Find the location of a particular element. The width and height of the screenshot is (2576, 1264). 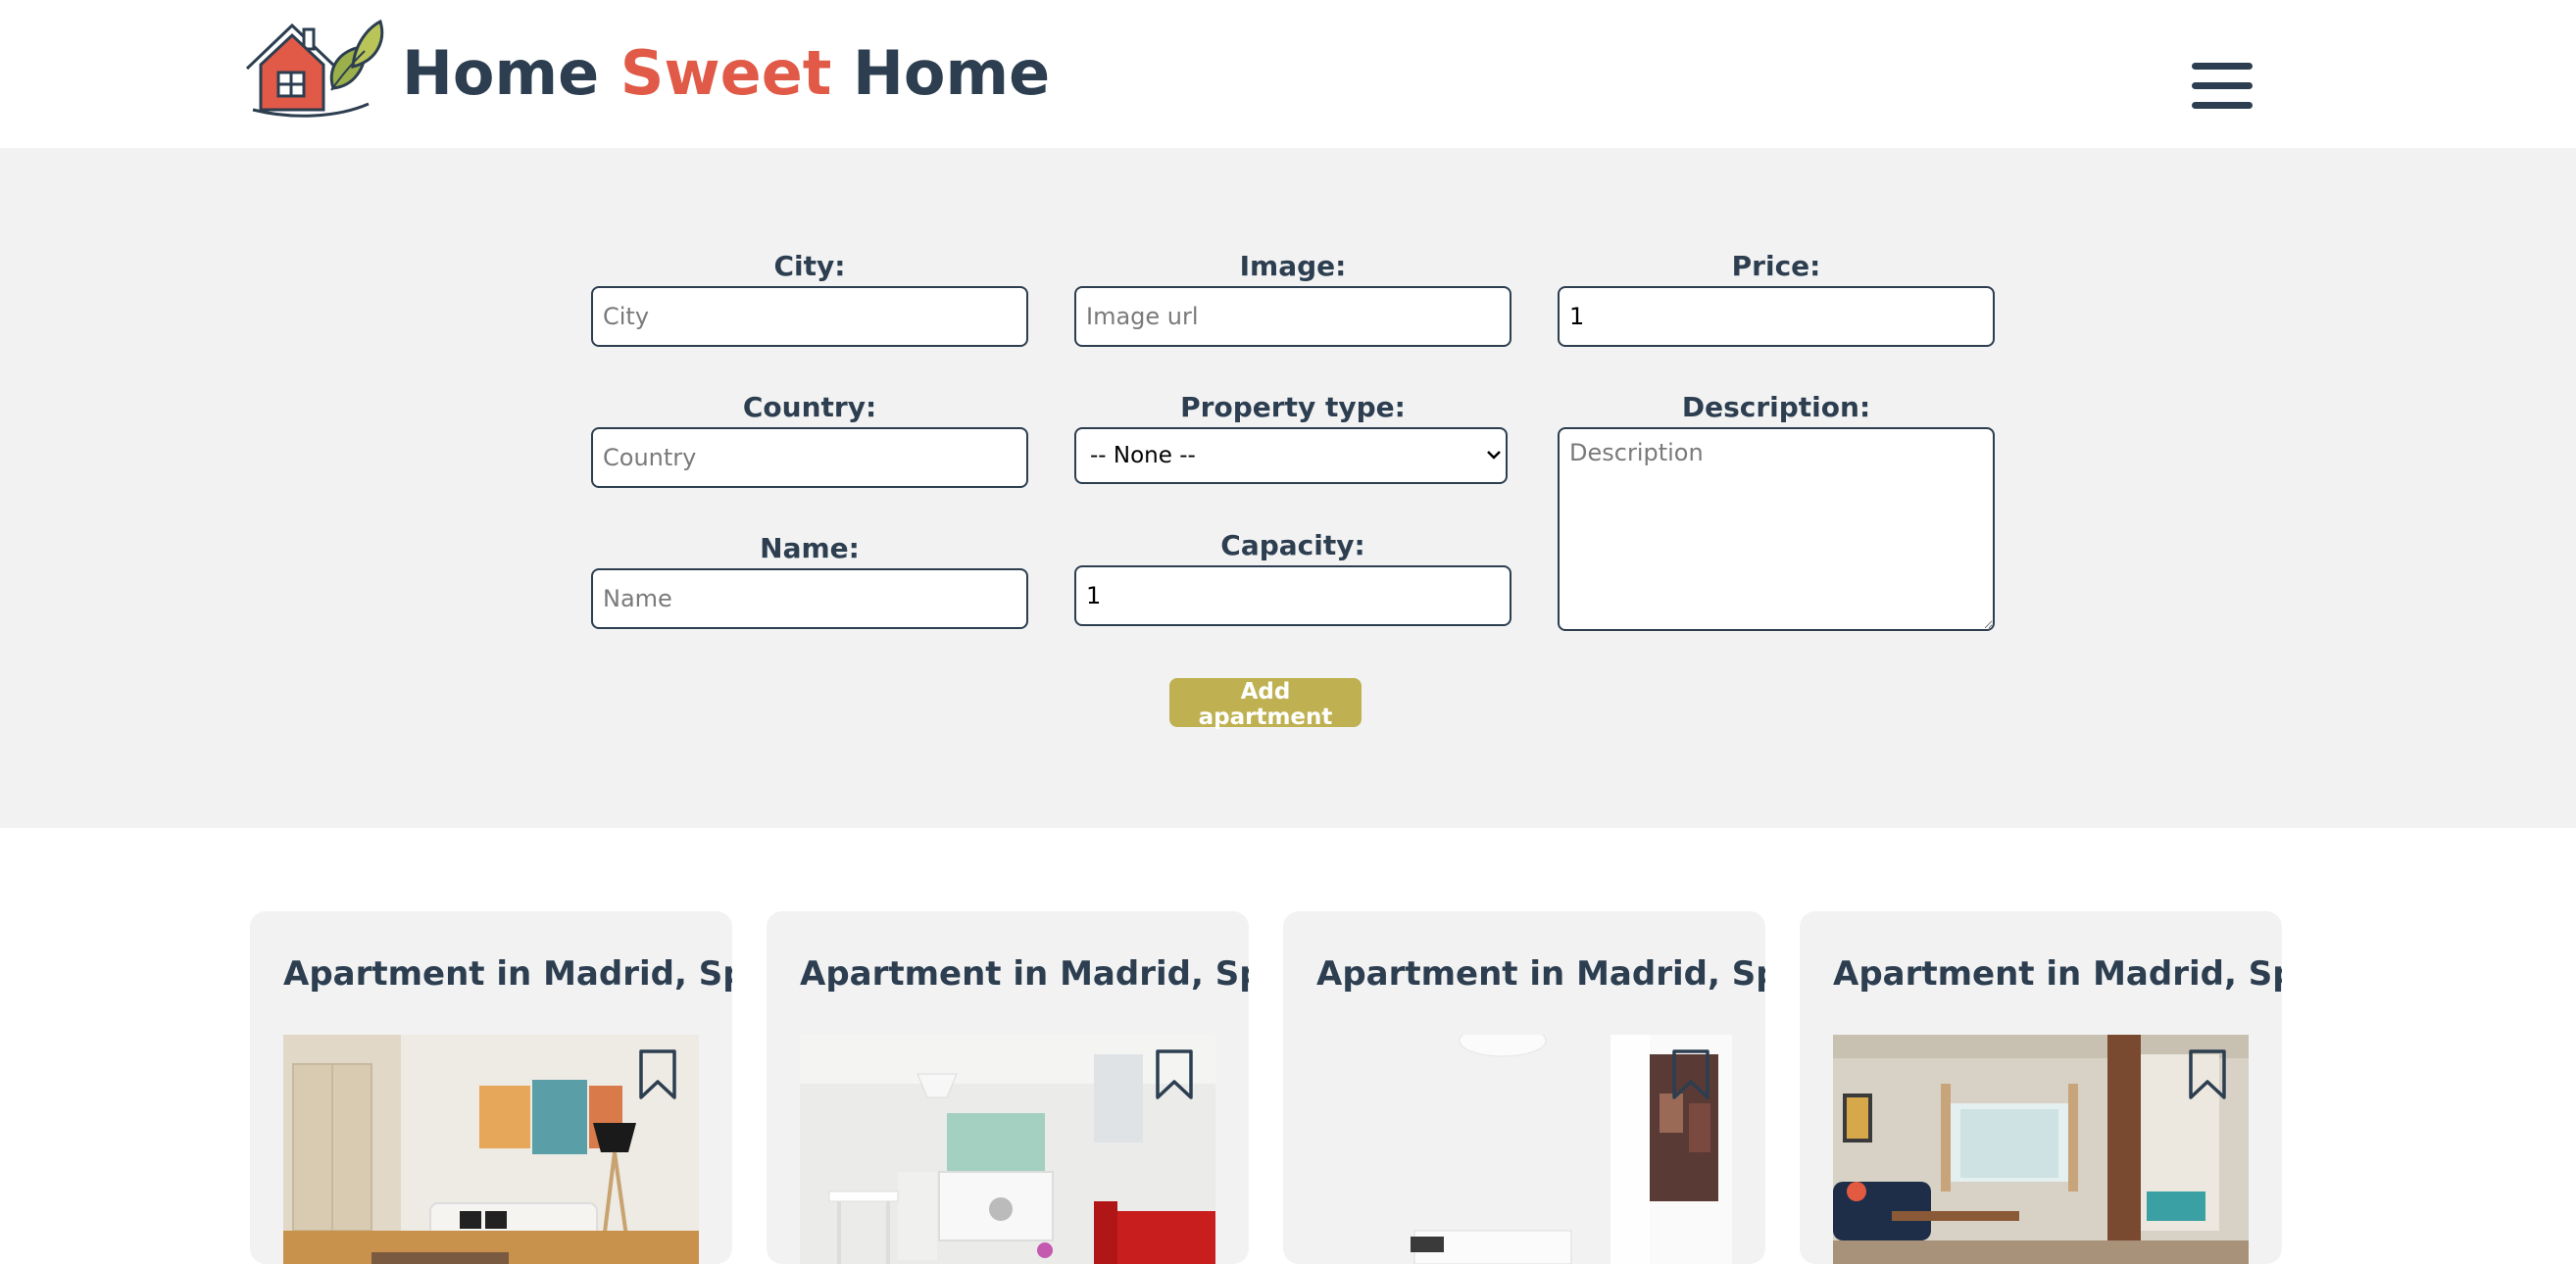

house-with-leaves-logo is located at coordinates (314, 69).